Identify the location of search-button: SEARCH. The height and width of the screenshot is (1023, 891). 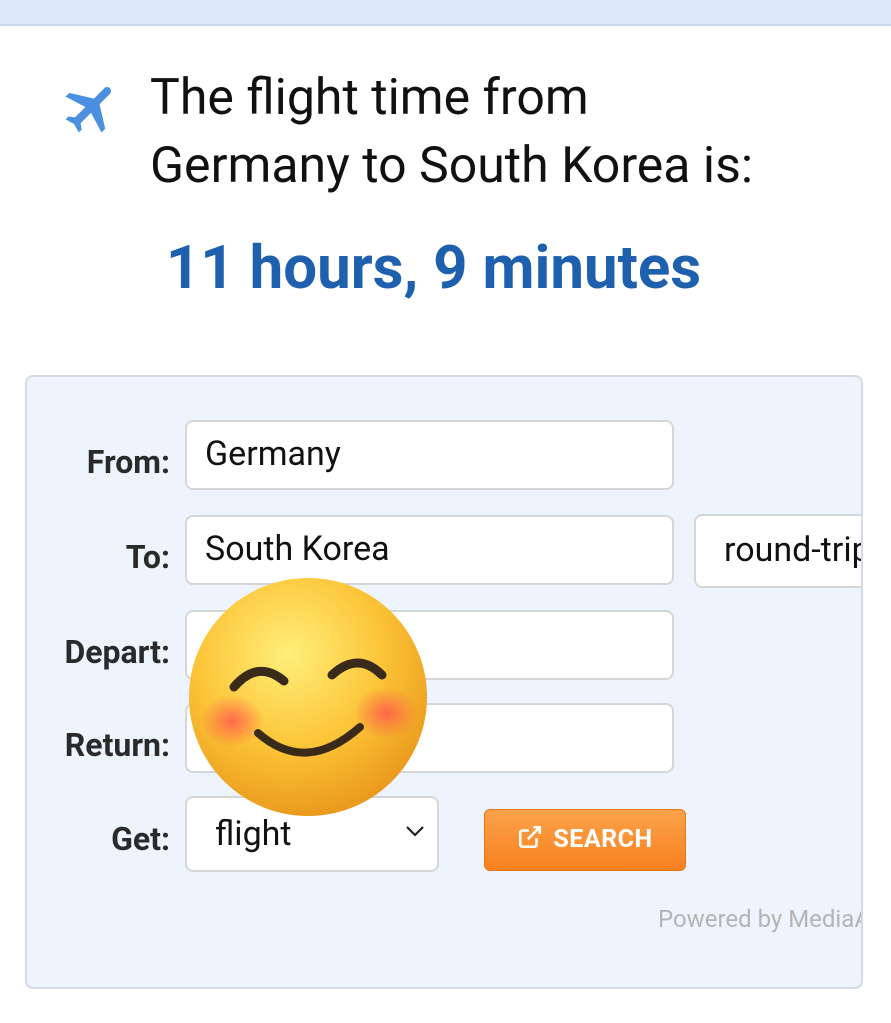
(585, 840).